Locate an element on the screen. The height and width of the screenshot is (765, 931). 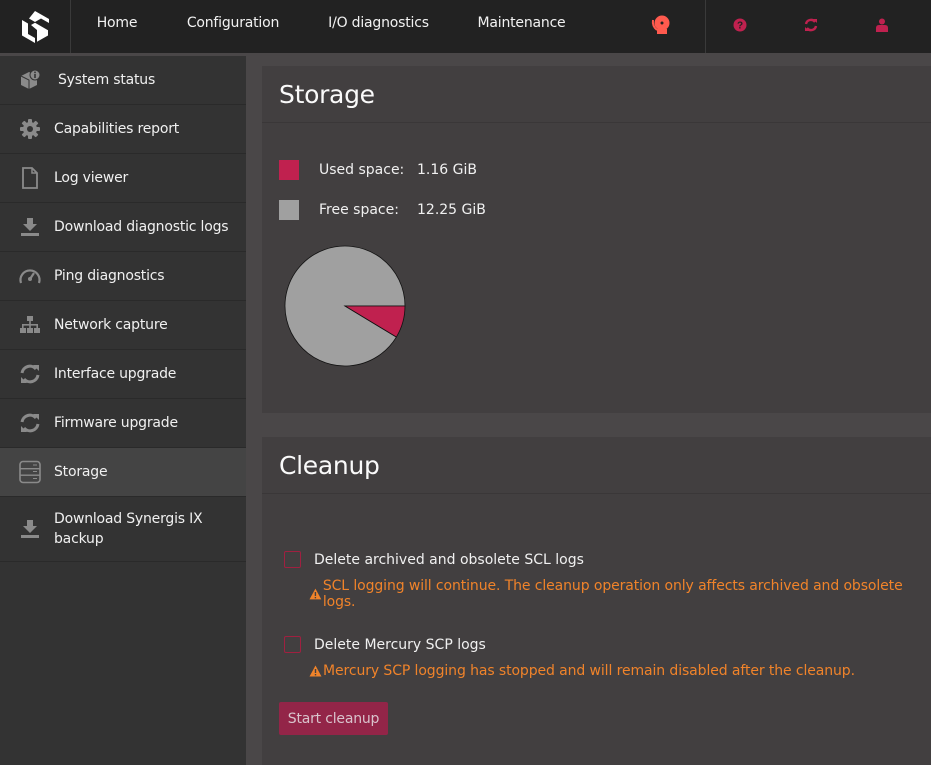
delete-scl-logs-checkbox is located at coordinates (292, 559).